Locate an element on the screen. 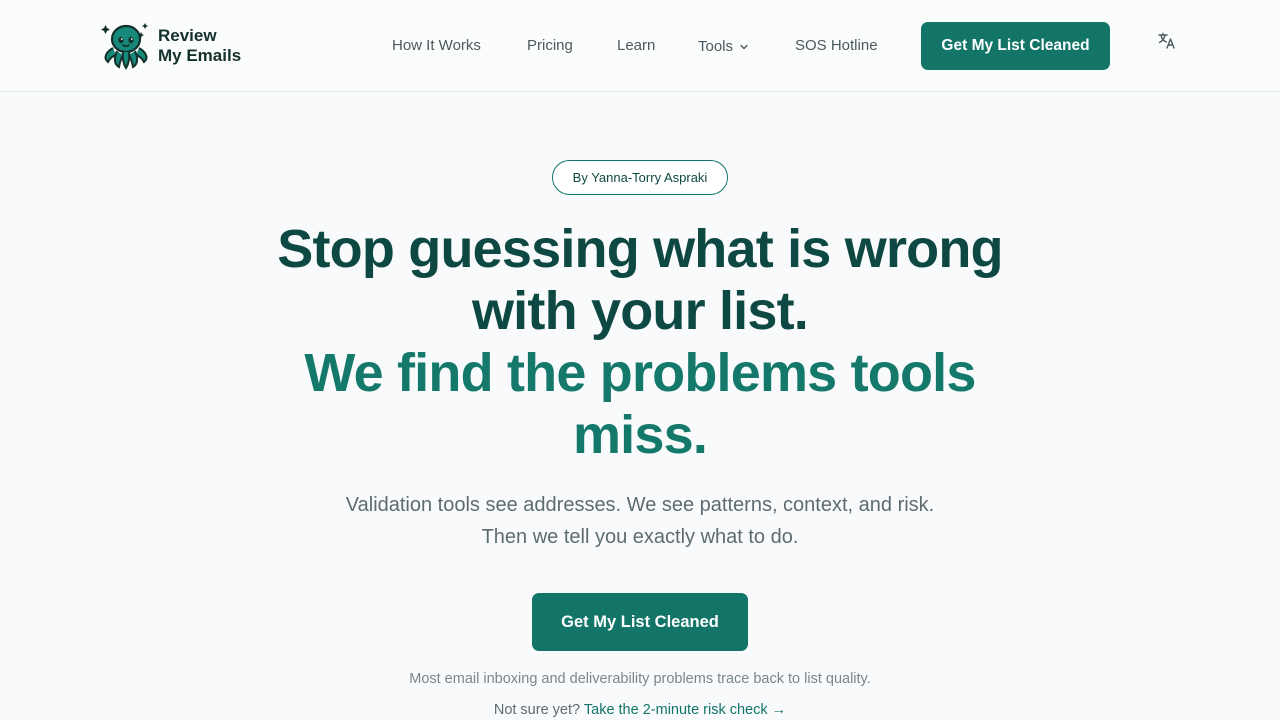 This screenshot has width=1280, height=720. nav-how-it-works: How It Works is located at coordinates (436, 46).